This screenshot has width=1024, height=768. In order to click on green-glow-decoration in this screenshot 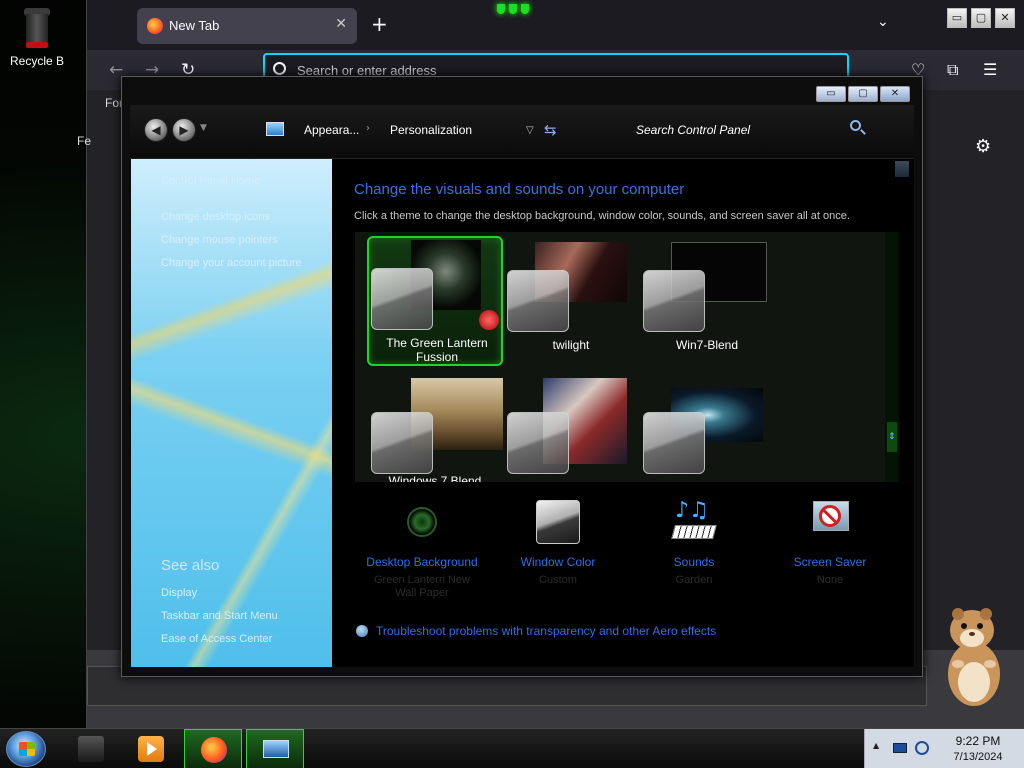, I will do `click(513, 8)`.